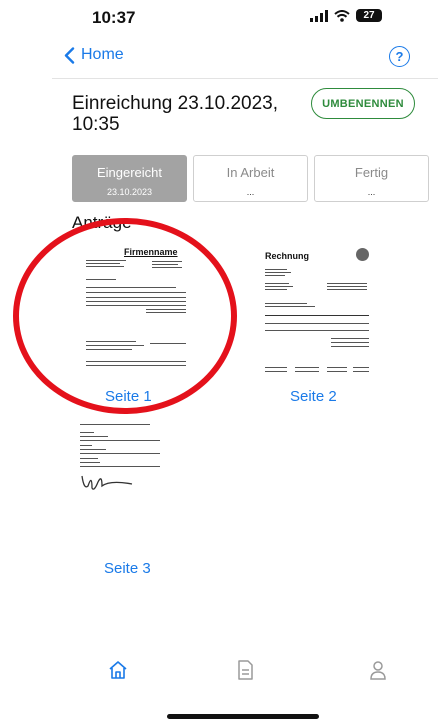 This screenshot has height=720, width=438. I want to click on tabbar-documents, so click(245, 670).